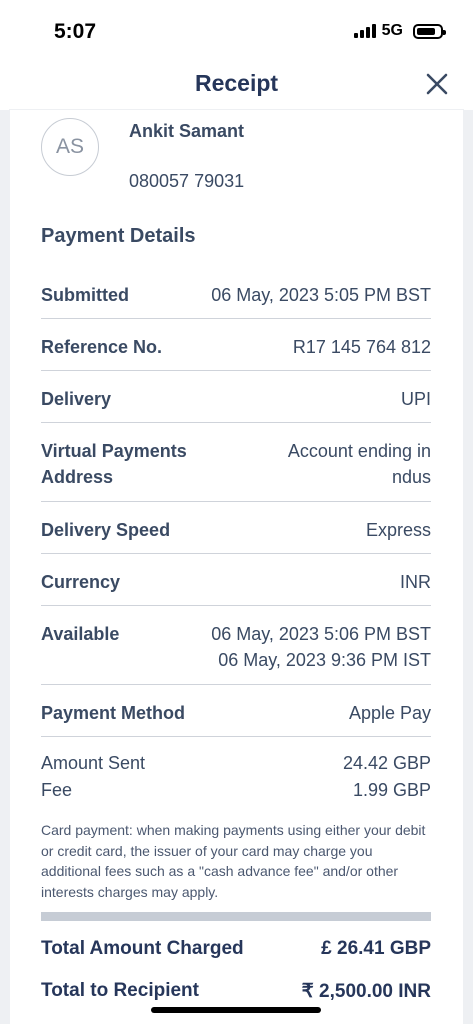 This screenshot has height=1024, width=473. I want to click on amount-sent-row: Amount Sent 24.42 GBP, so click(236, 763).